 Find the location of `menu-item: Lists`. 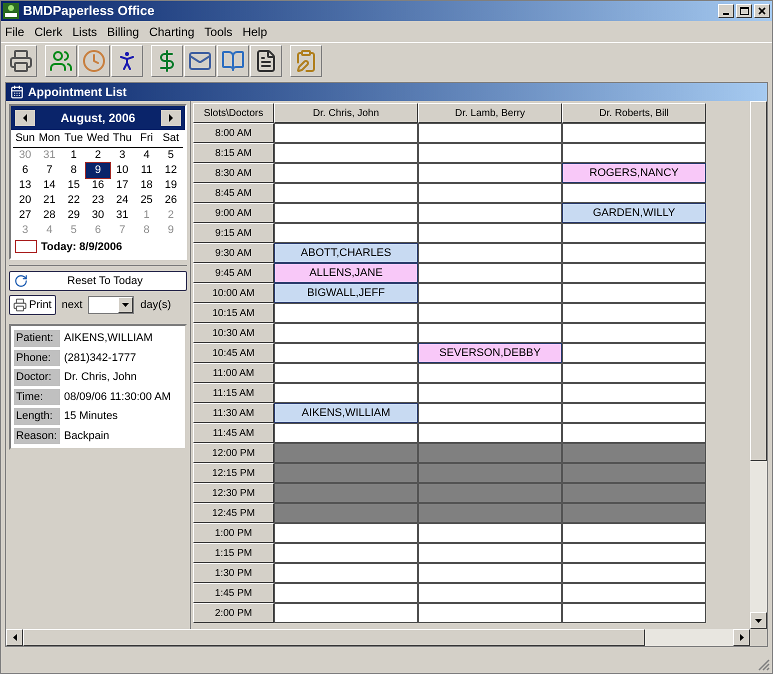

menu-item: Lists is located at coordinates (85, 32).